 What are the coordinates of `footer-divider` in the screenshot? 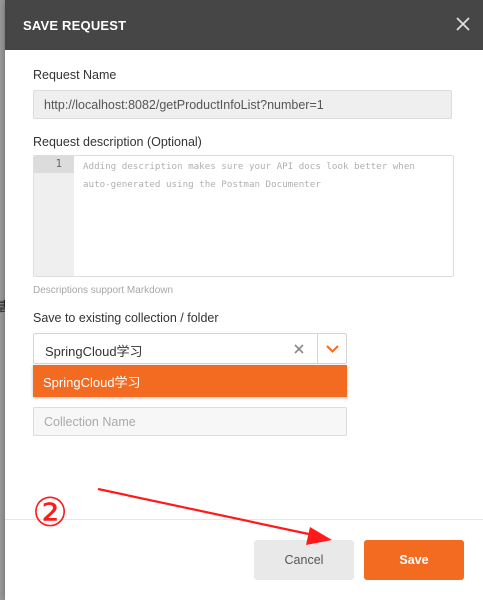 It's located at (244, 519).